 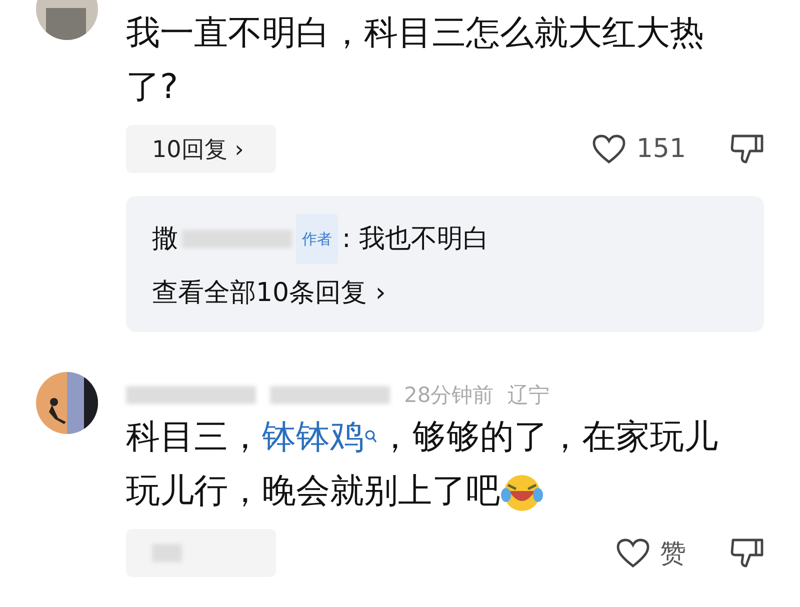 I want to click on comment-text: 我一直不明白，科目三怎么就大红大热了?, so click(x=415, y=60).